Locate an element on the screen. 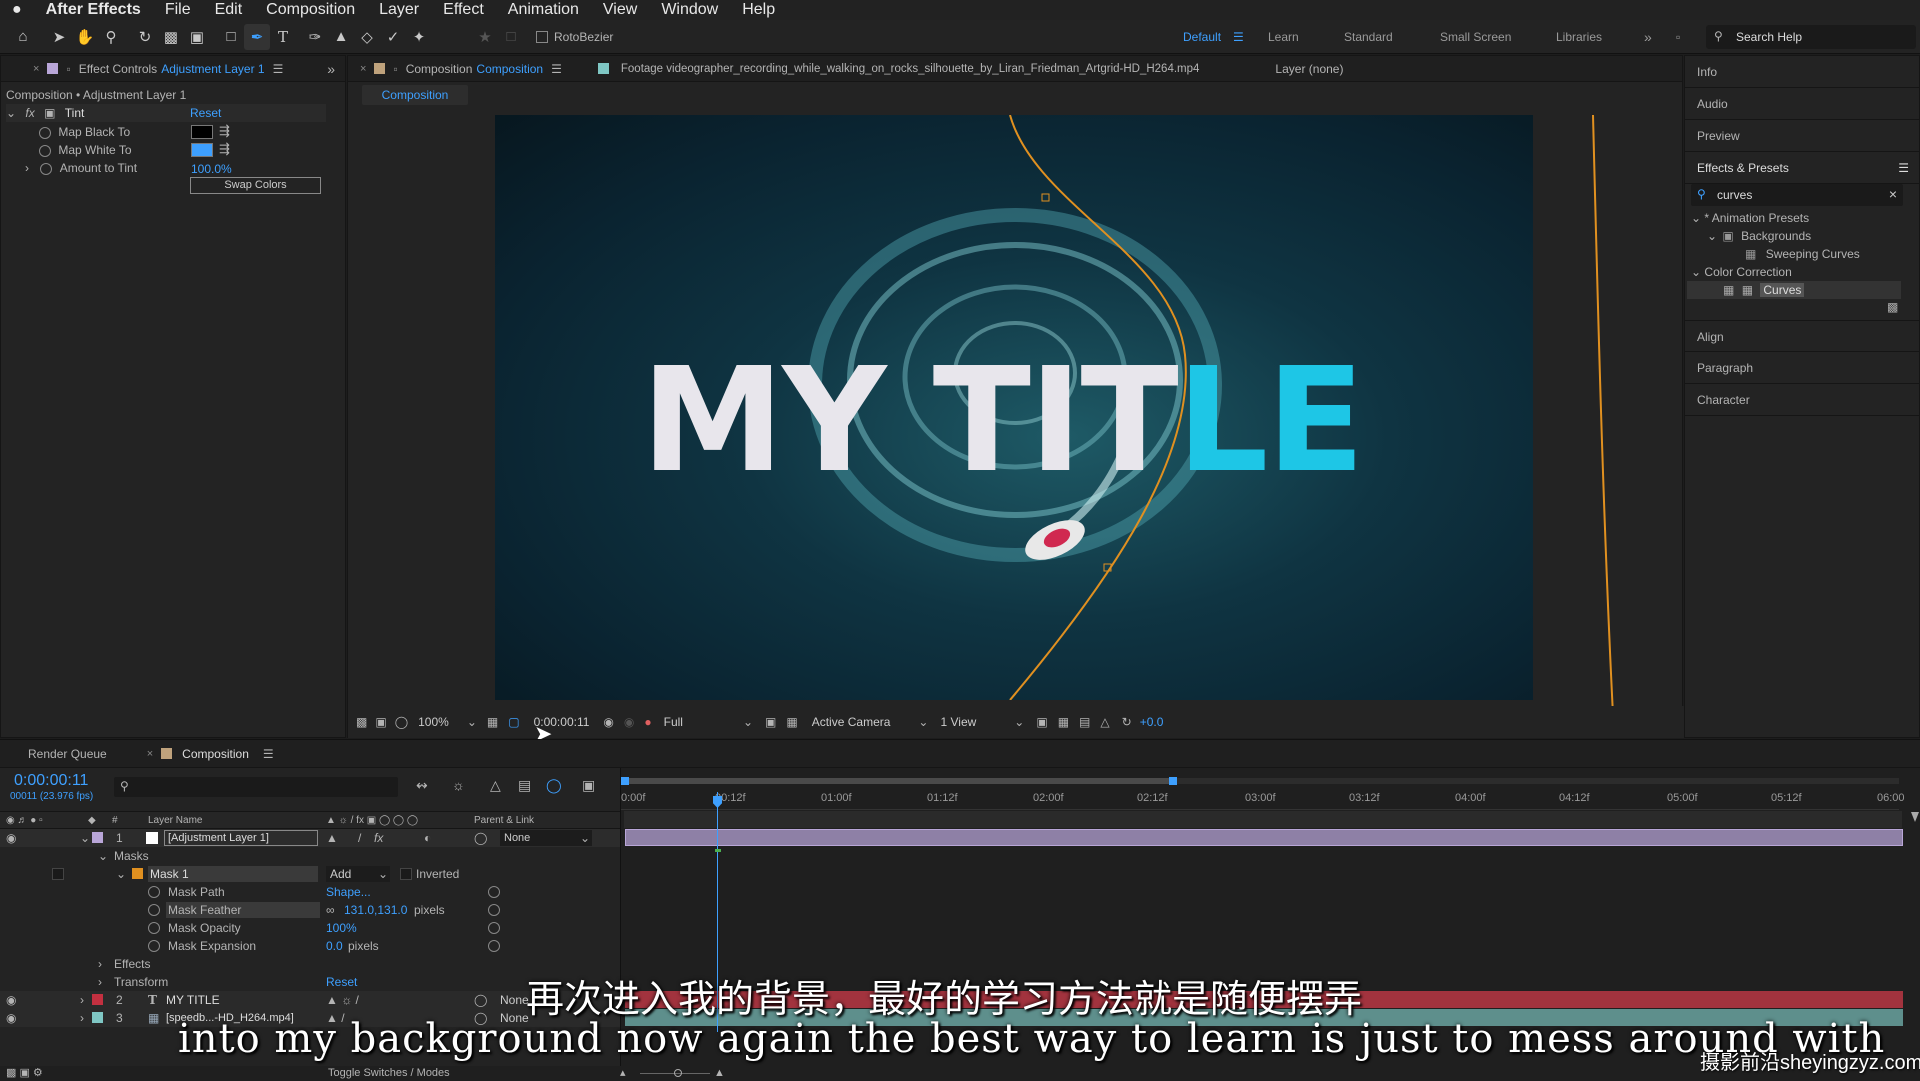 This screenshot has width=1920, height=1081. layer-name: MY TITLE is located at coordinates (193, 1000).